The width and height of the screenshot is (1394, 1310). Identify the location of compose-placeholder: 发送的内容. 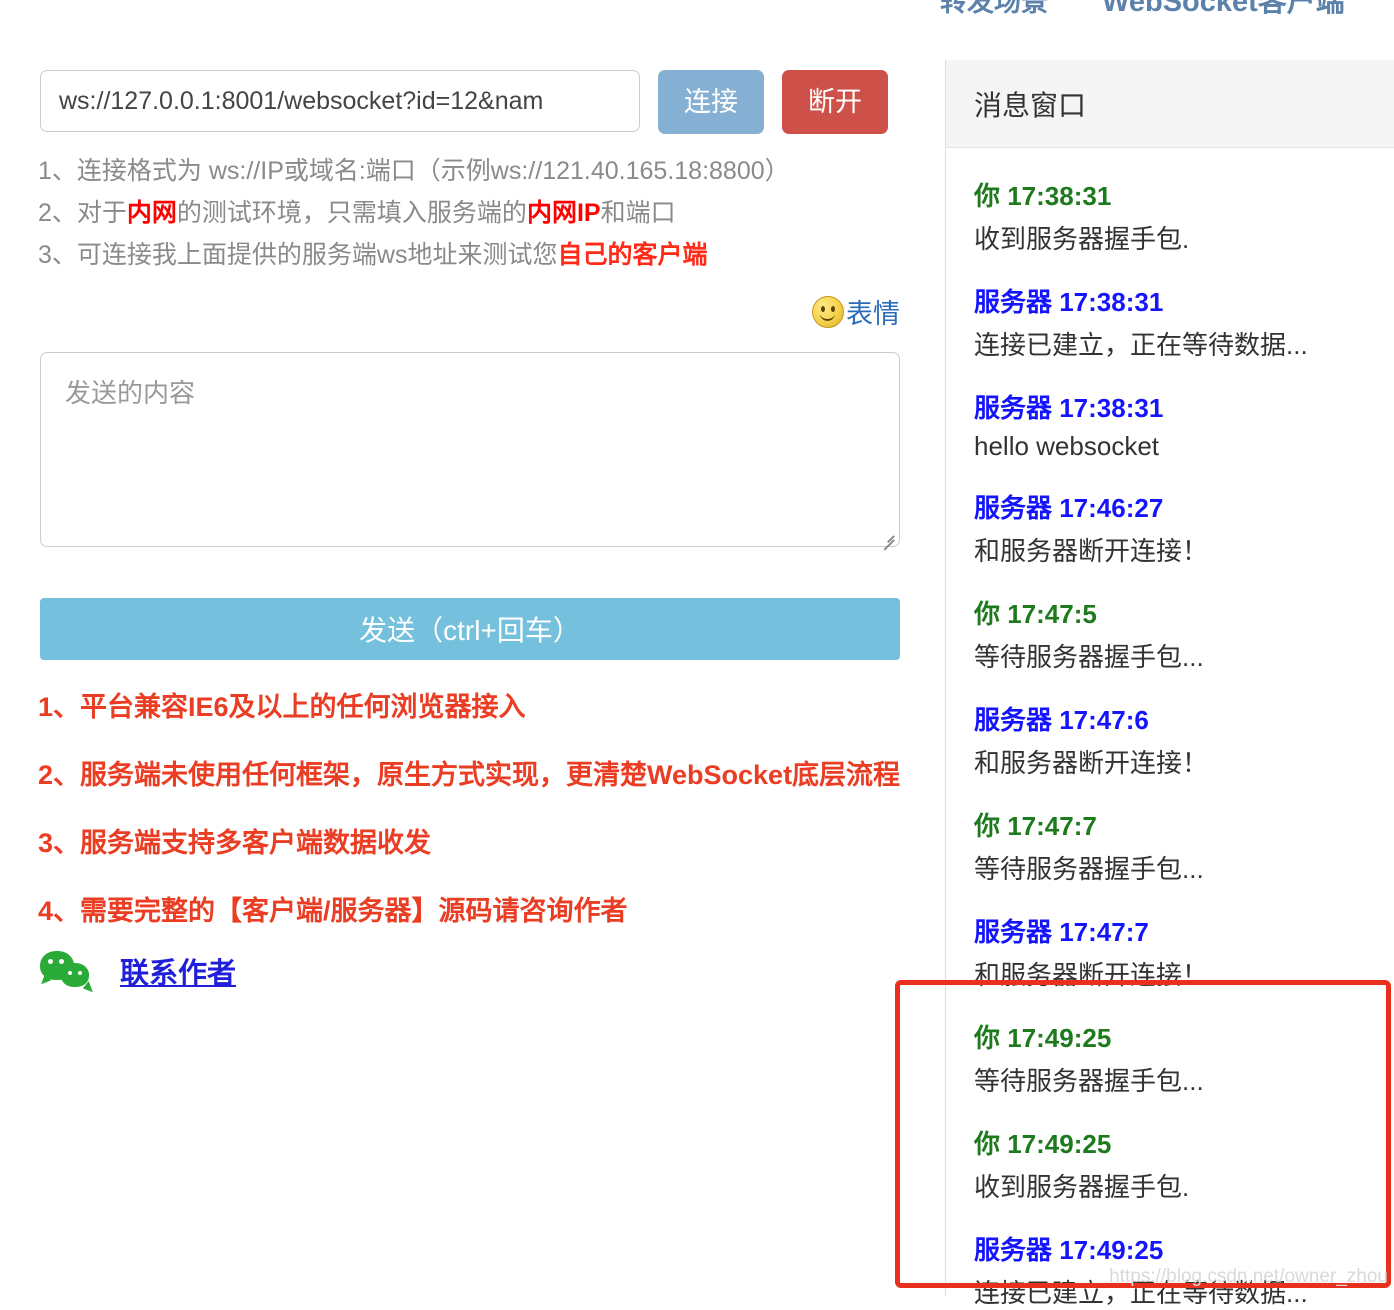
(130, 393).